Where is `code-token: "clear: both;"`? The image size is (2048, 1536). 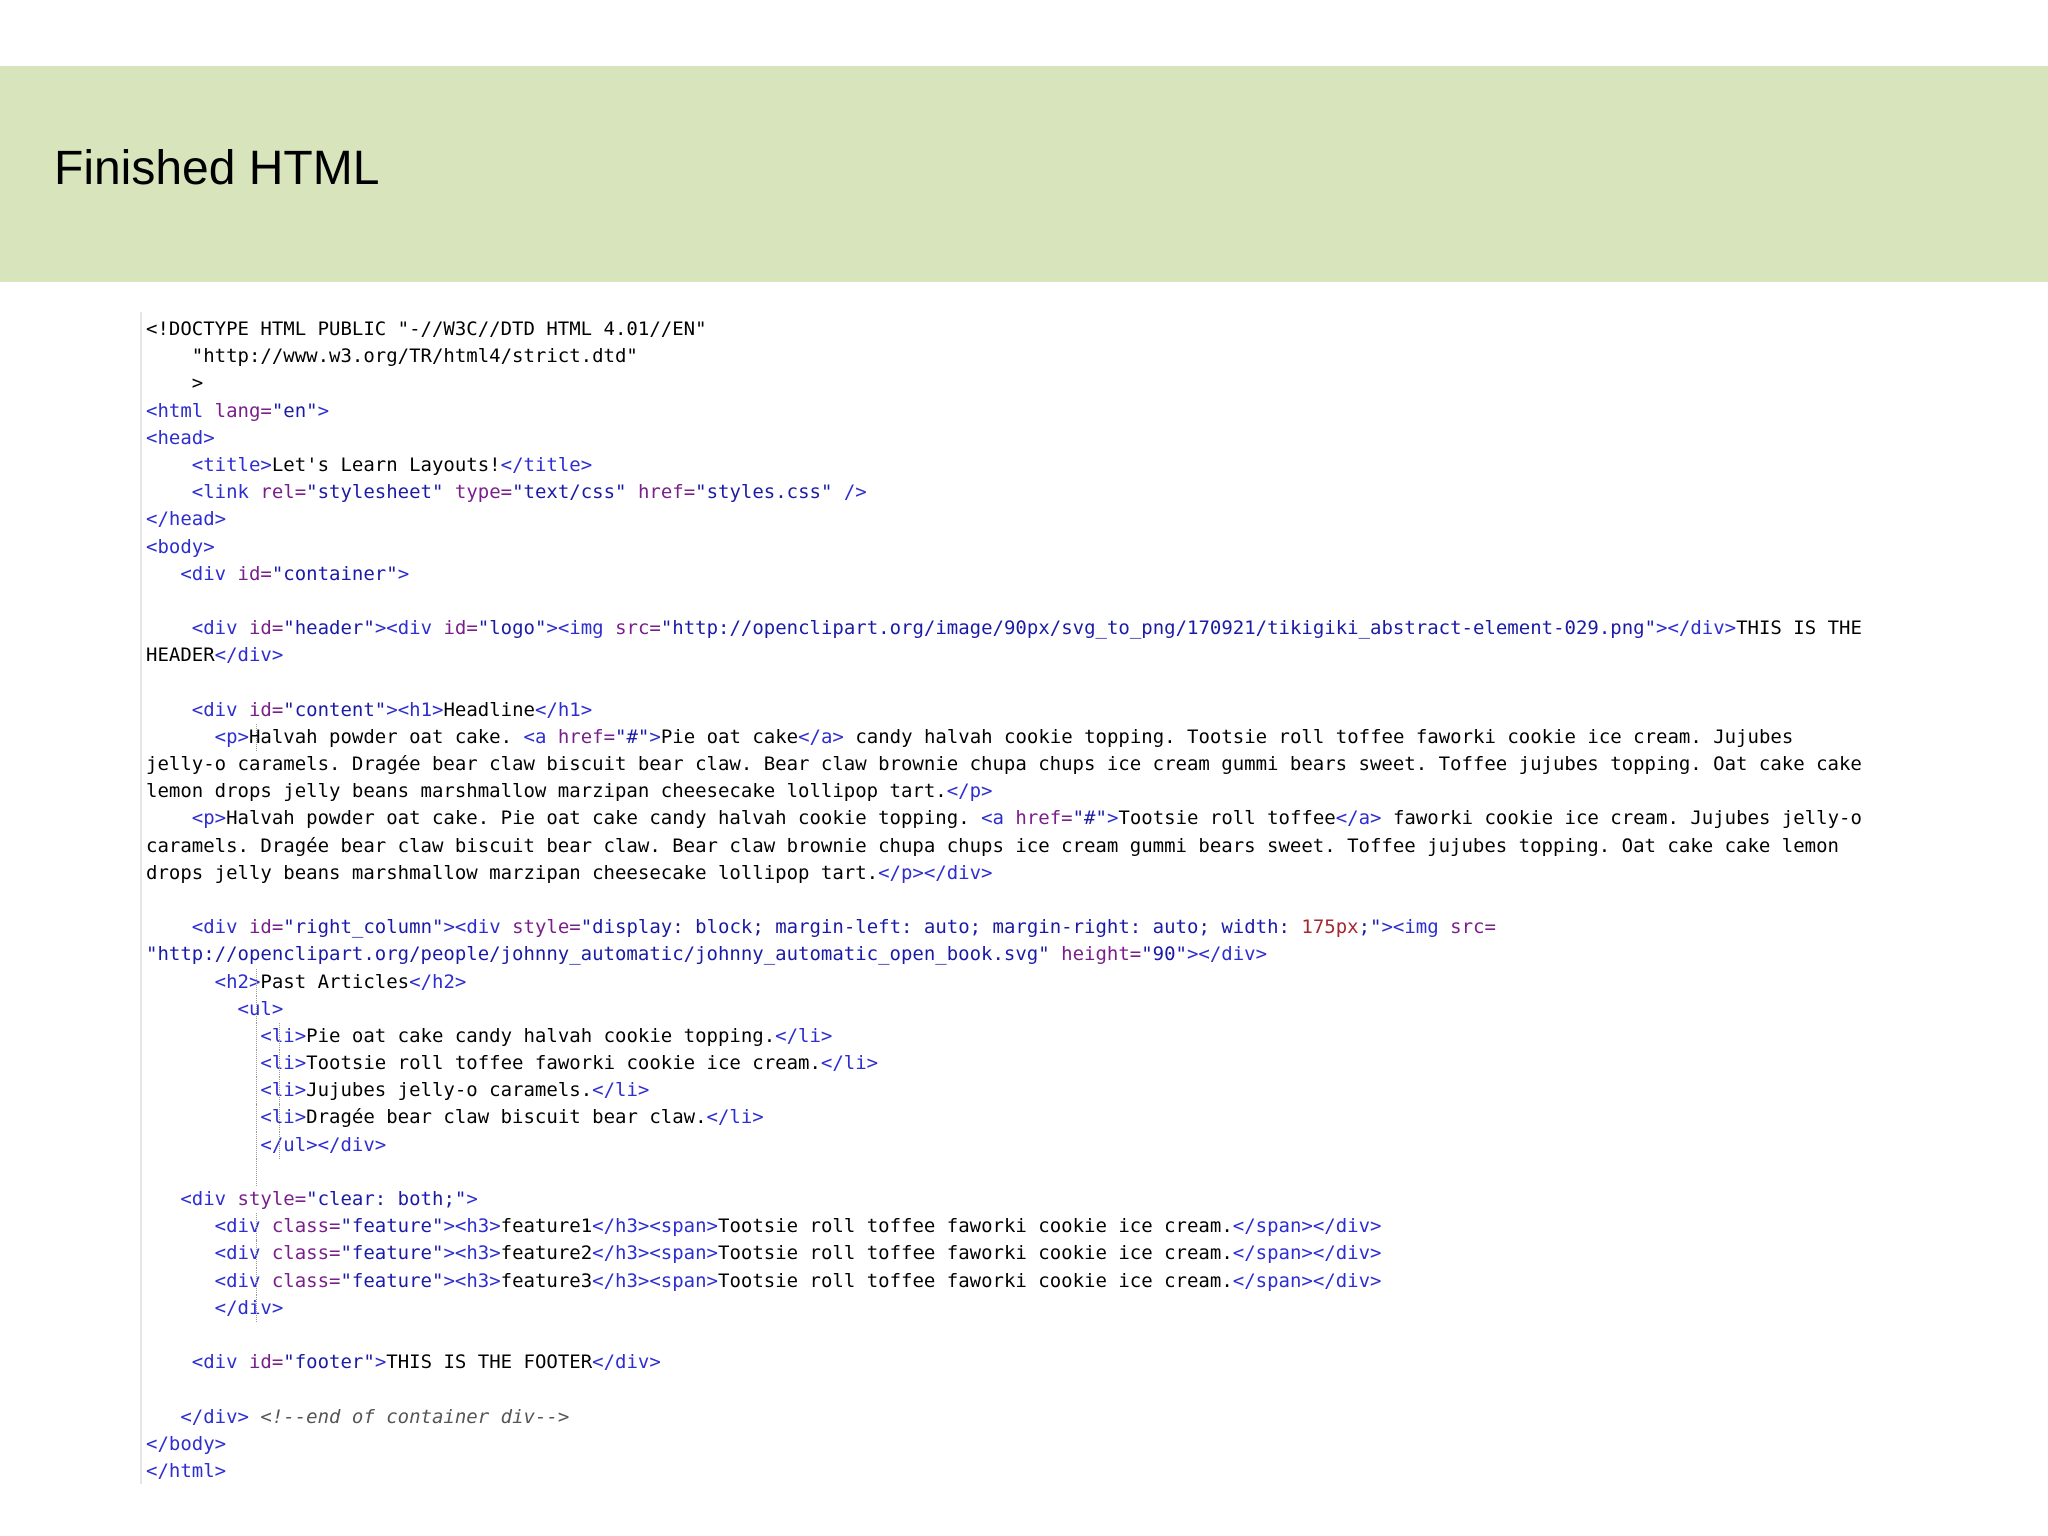
code-token: "clear: both;" is located at coordinates (386, 1199).